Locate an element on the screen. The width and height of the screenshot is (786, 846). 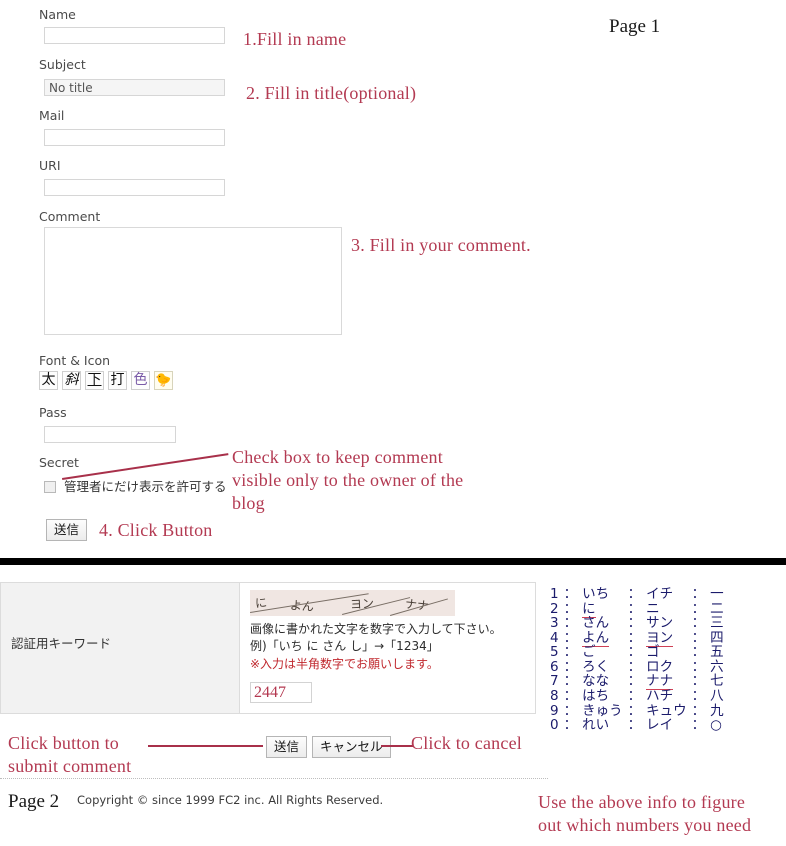
number-digit: 8 is located at coordinates (554, 696).